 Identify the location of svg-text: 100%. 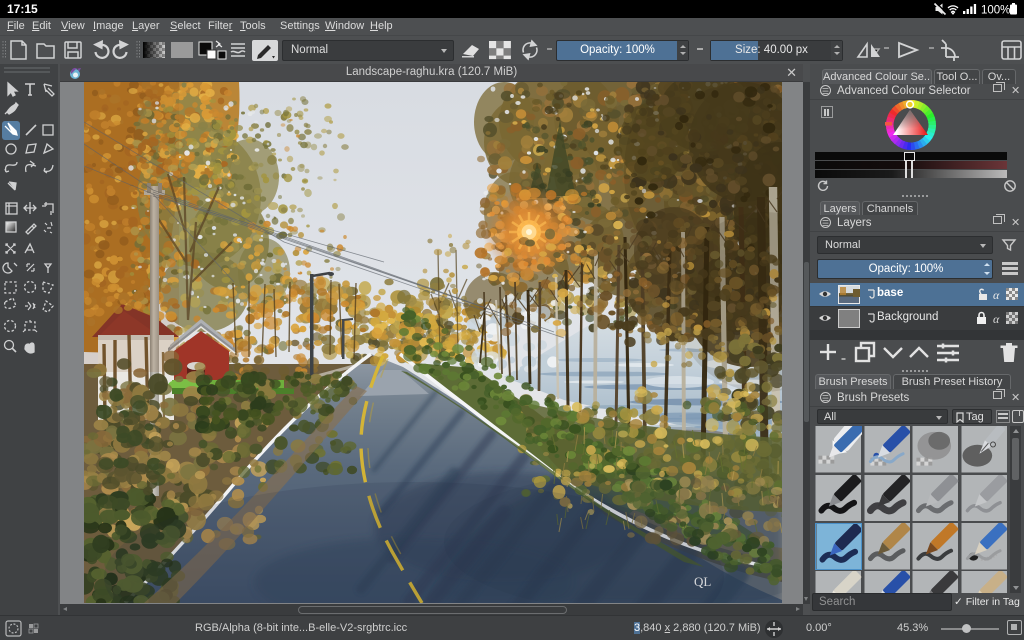
(995, 11).